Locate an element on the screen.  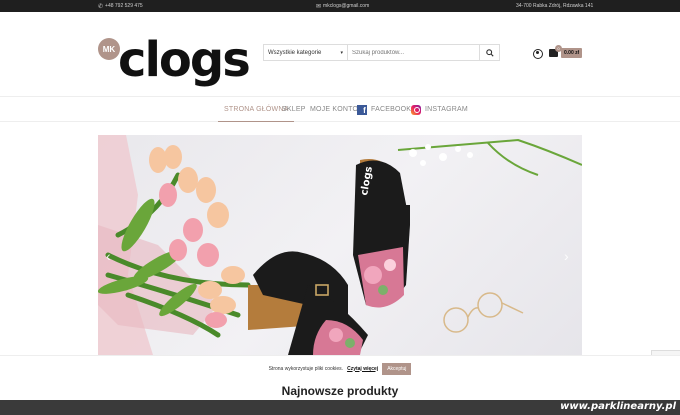
search-input is located at coordinates (413, 52).